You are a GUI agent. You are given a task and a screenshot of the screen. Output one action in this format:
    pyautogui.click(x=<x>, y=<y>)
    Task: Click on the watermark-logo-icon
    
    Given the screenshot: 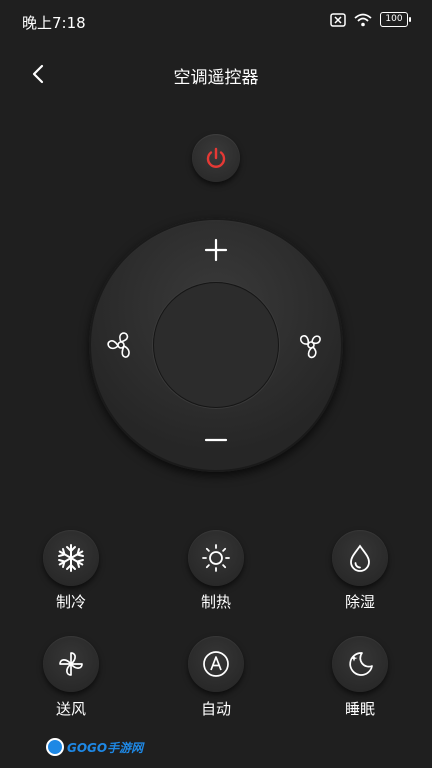 What is the action you would take?
    pyautogui.click(x=55, y=747)
    